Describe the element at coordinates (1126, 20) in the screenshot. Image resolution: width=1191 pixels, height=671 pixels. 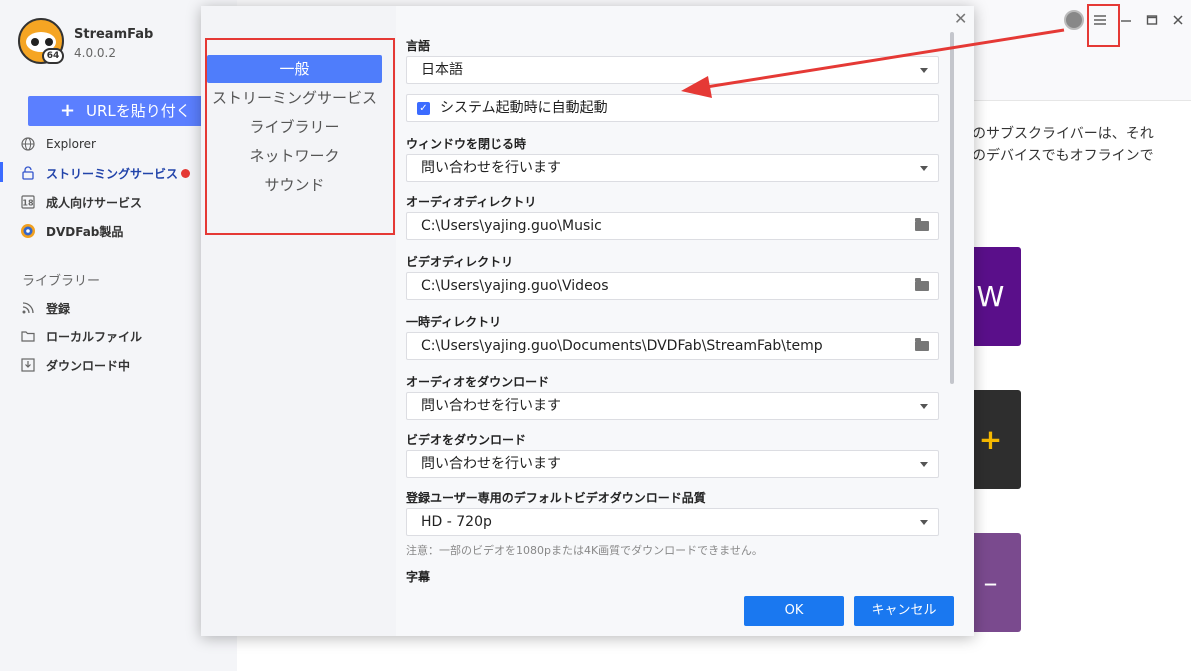
I see `minimize-icon` at that location.